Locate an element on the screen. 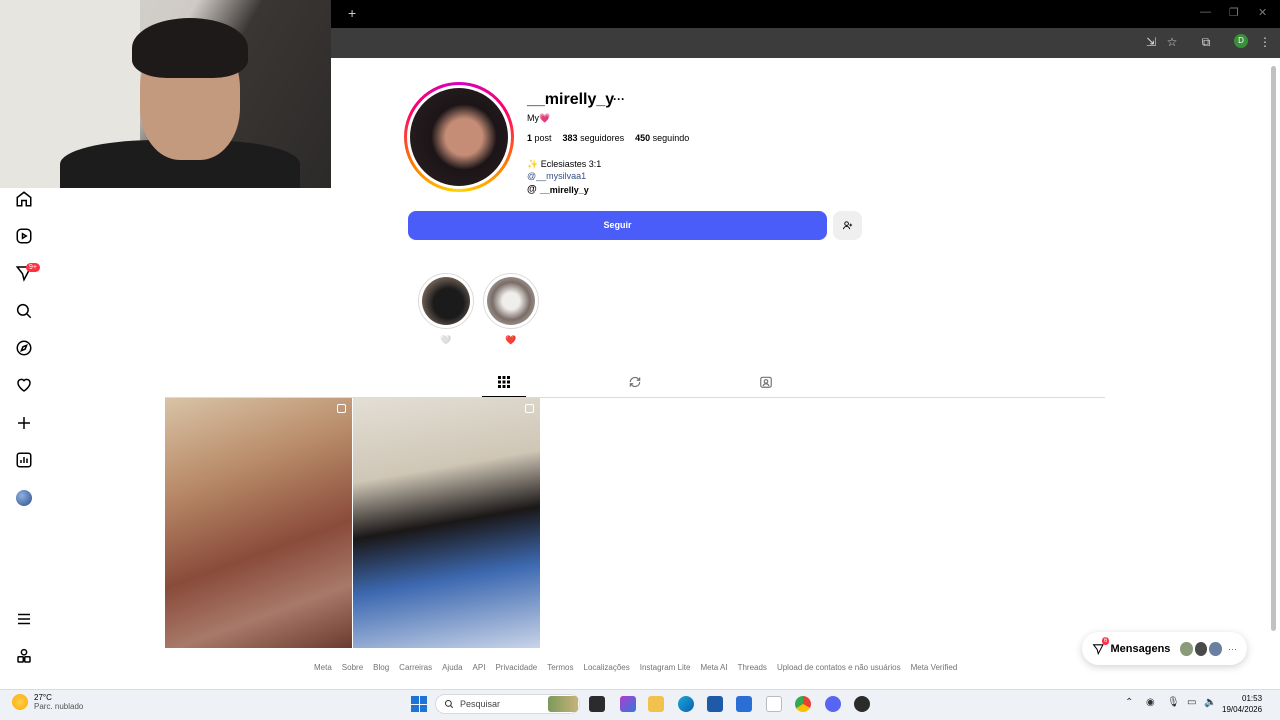 The image size is (1280, 720). edge-browser-icon is located at coordinates (686, 704).